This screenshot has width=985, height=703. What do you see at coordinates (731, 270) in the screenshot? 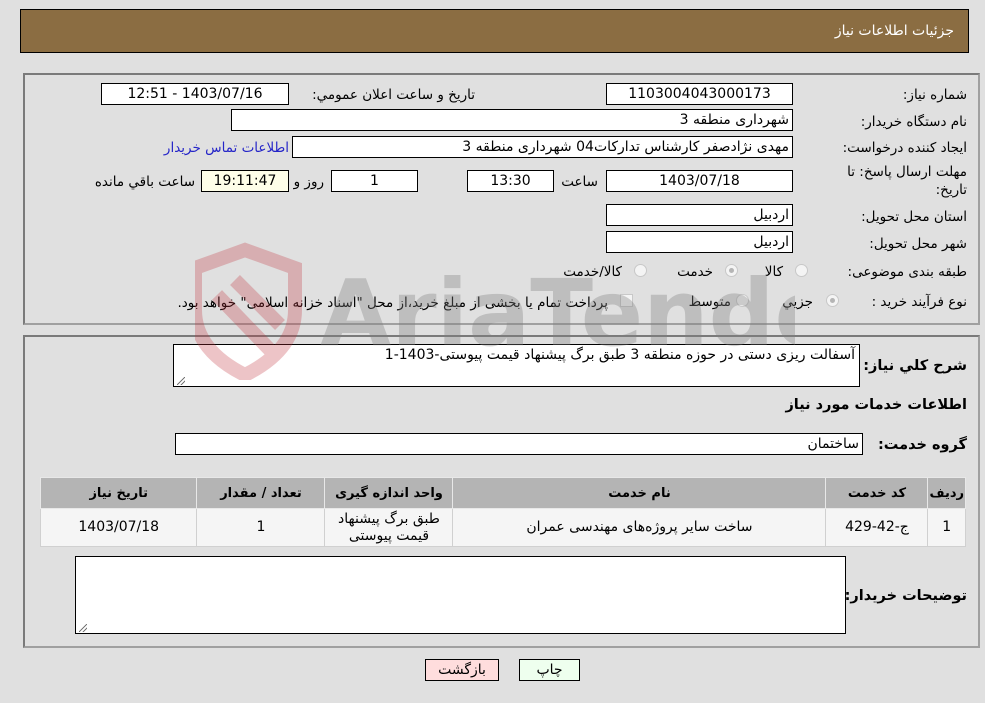
I see `category-radio-service` at bounding box center [731, 270].